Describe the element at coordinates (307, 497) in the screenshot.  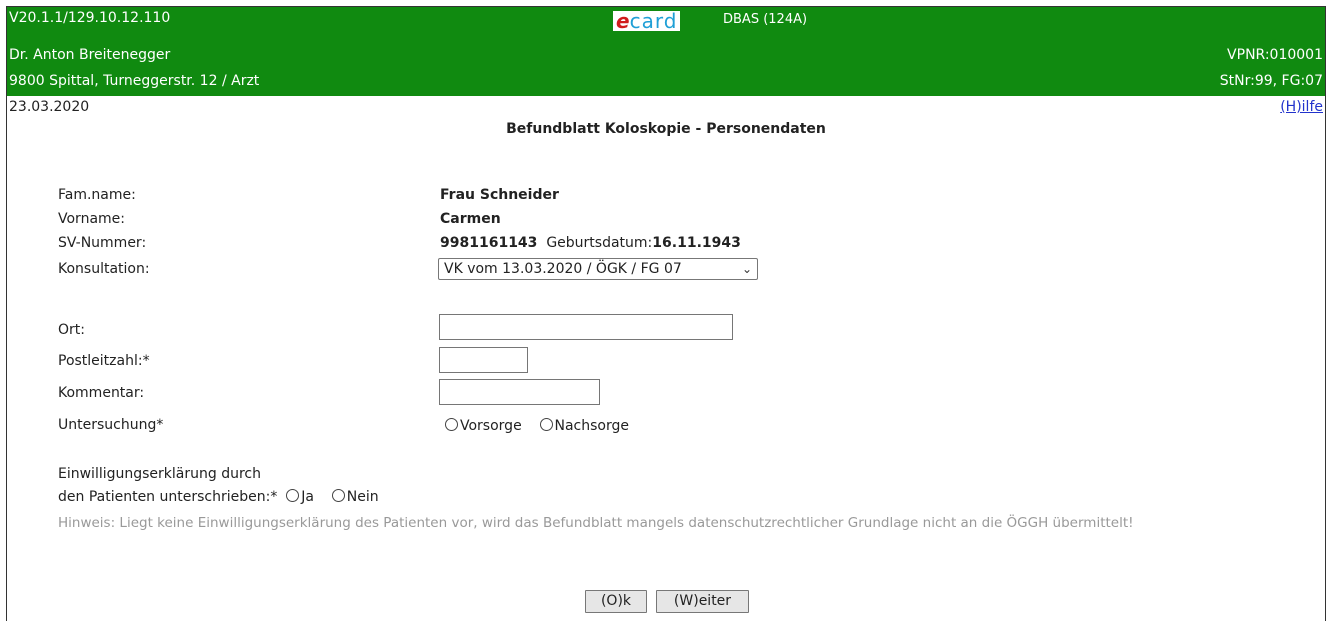
I see `radio-ja-label: Ja` at that location.